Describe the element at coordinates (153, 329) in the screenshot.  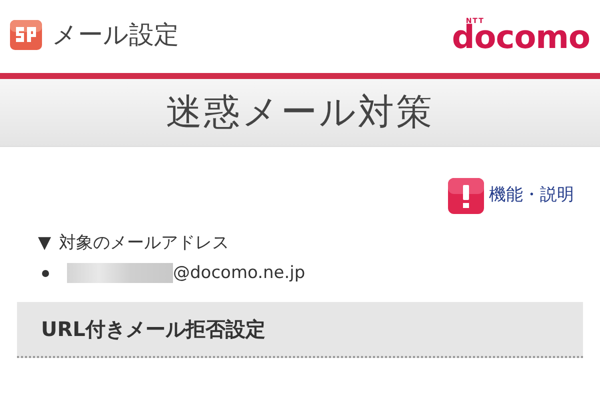
I see `section-title: URL付きメール拒否設定` at that location.